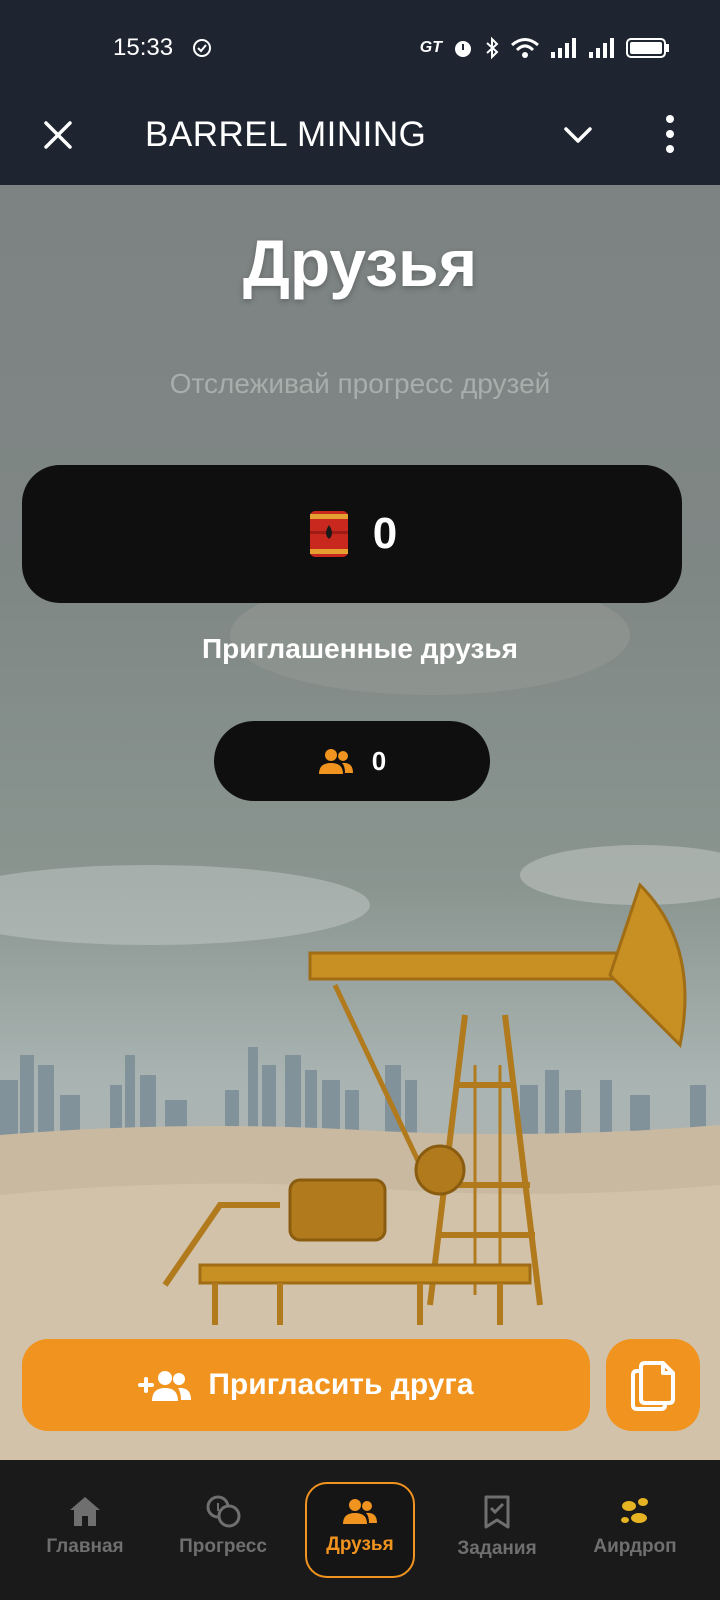 This screenshot has height=1600, width=720. I want to click on nav-item-tasks: Задания, so click(497, 1530).